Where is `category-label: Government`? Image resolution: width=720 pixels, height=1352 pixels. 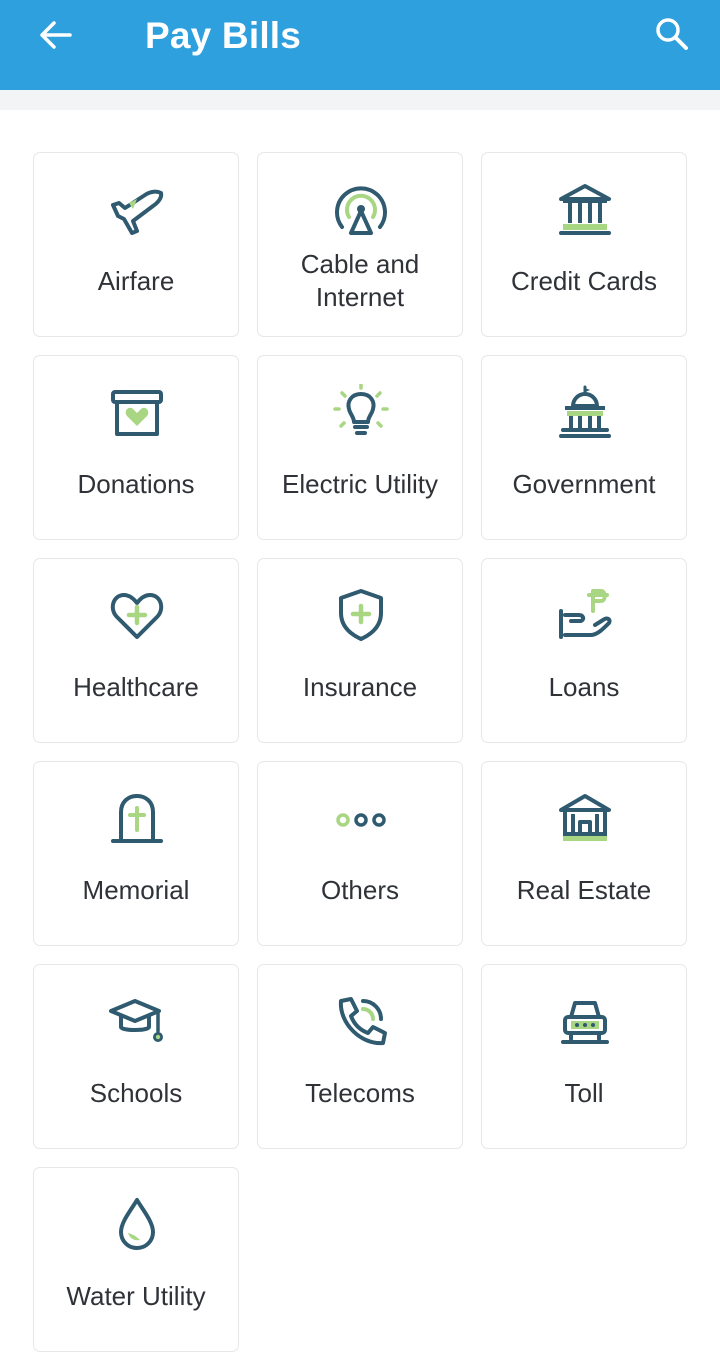 category-label: Government is located at coordinates (584, 484).